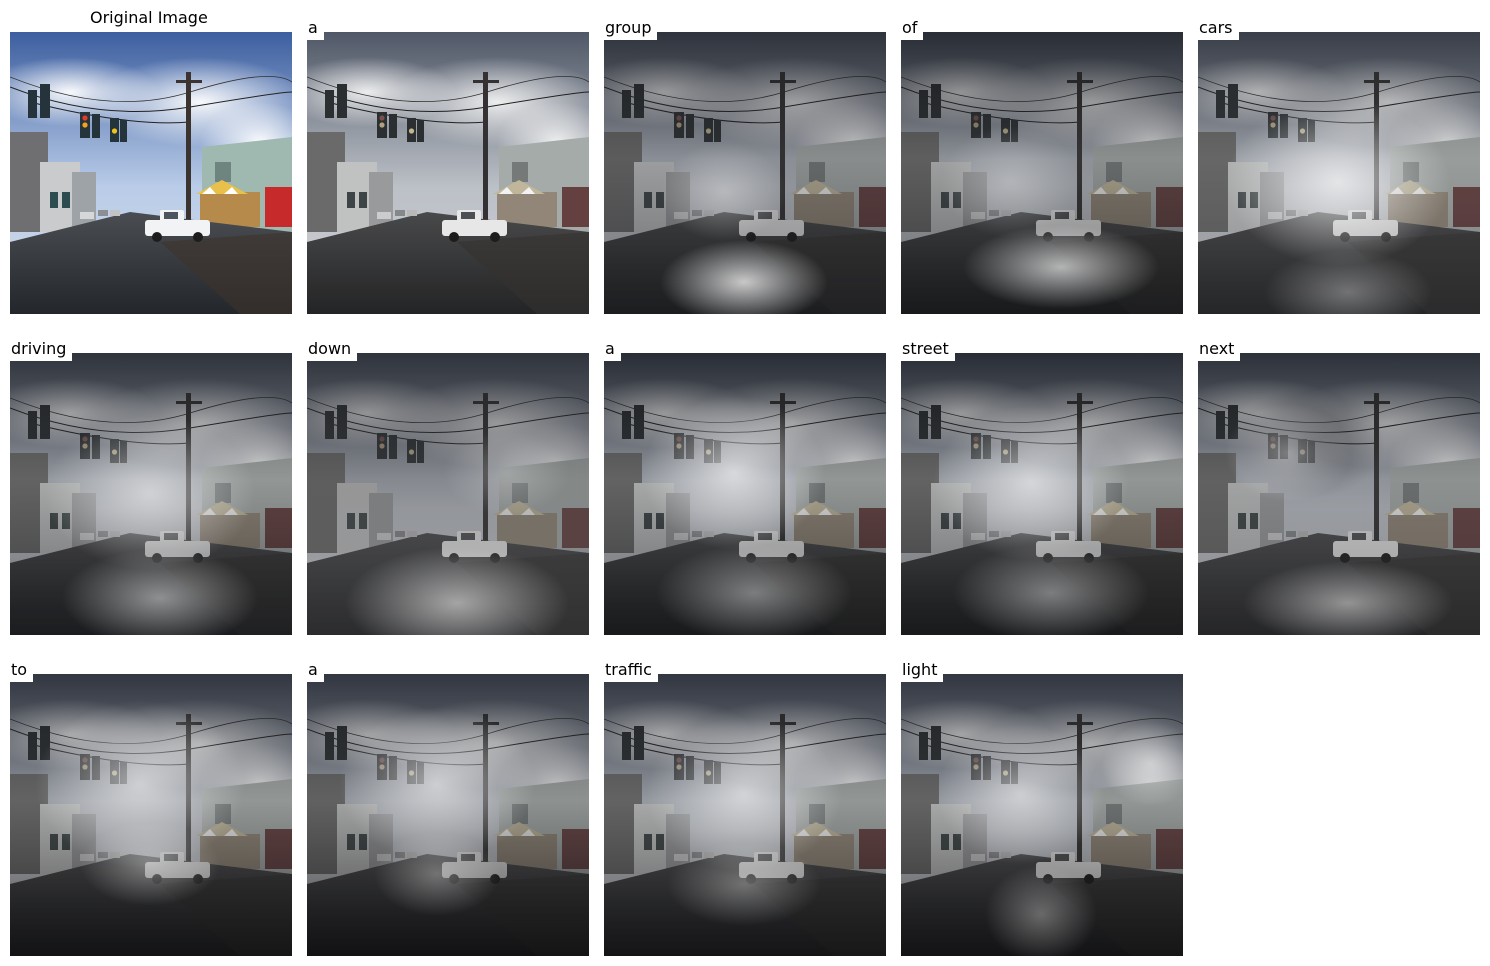  What do you see at coordinates (928, 351) in the screenshot?
I see `word-label: street` at bounding box center [928, 351].